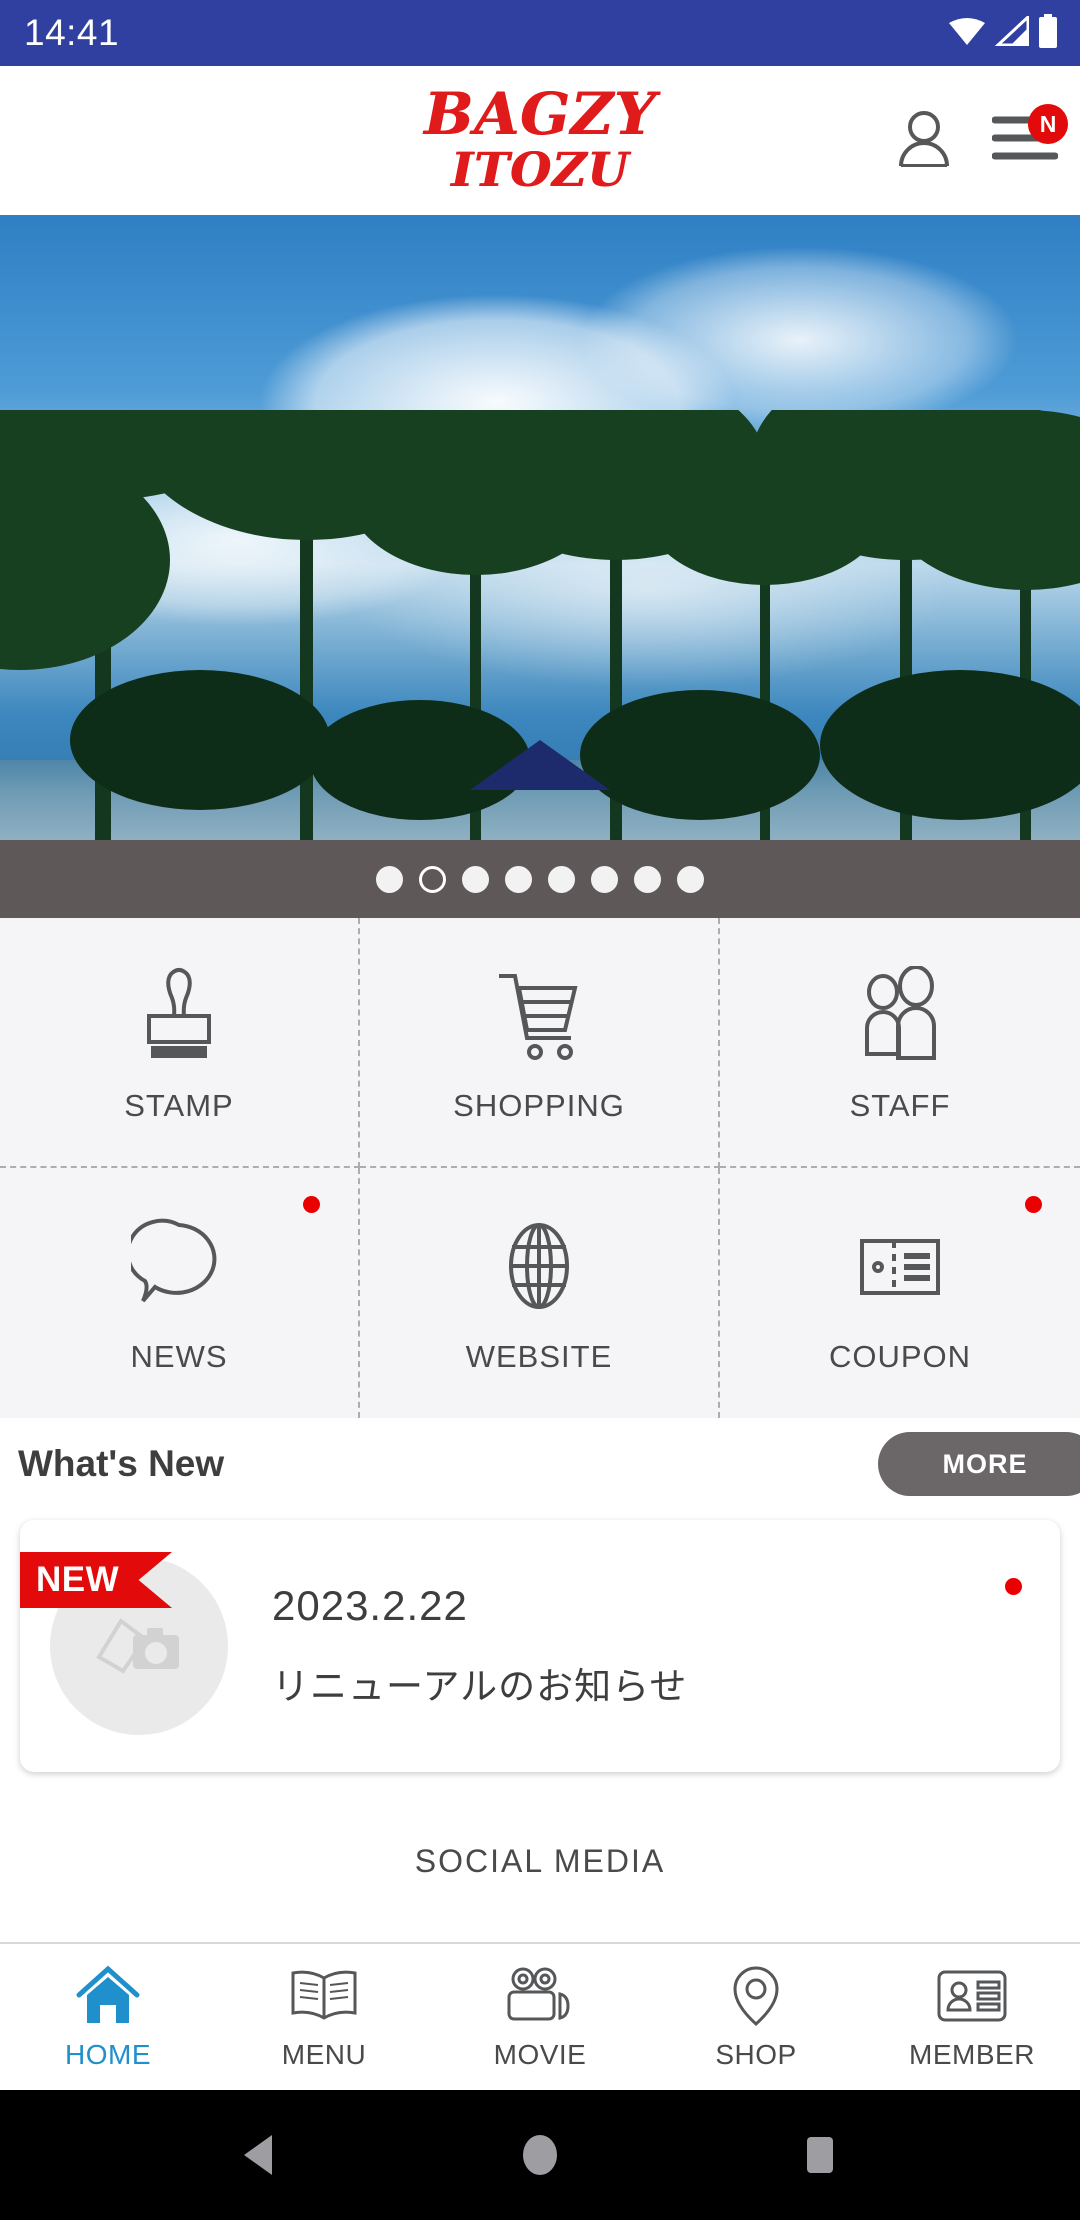 Image resolution: width=1080 pixels, height=2220 pixels. What do you see at coordinates (121, 1463) in the screenshot?
I see `whats-new-title: What's New` at bounding box center [121, 1463].